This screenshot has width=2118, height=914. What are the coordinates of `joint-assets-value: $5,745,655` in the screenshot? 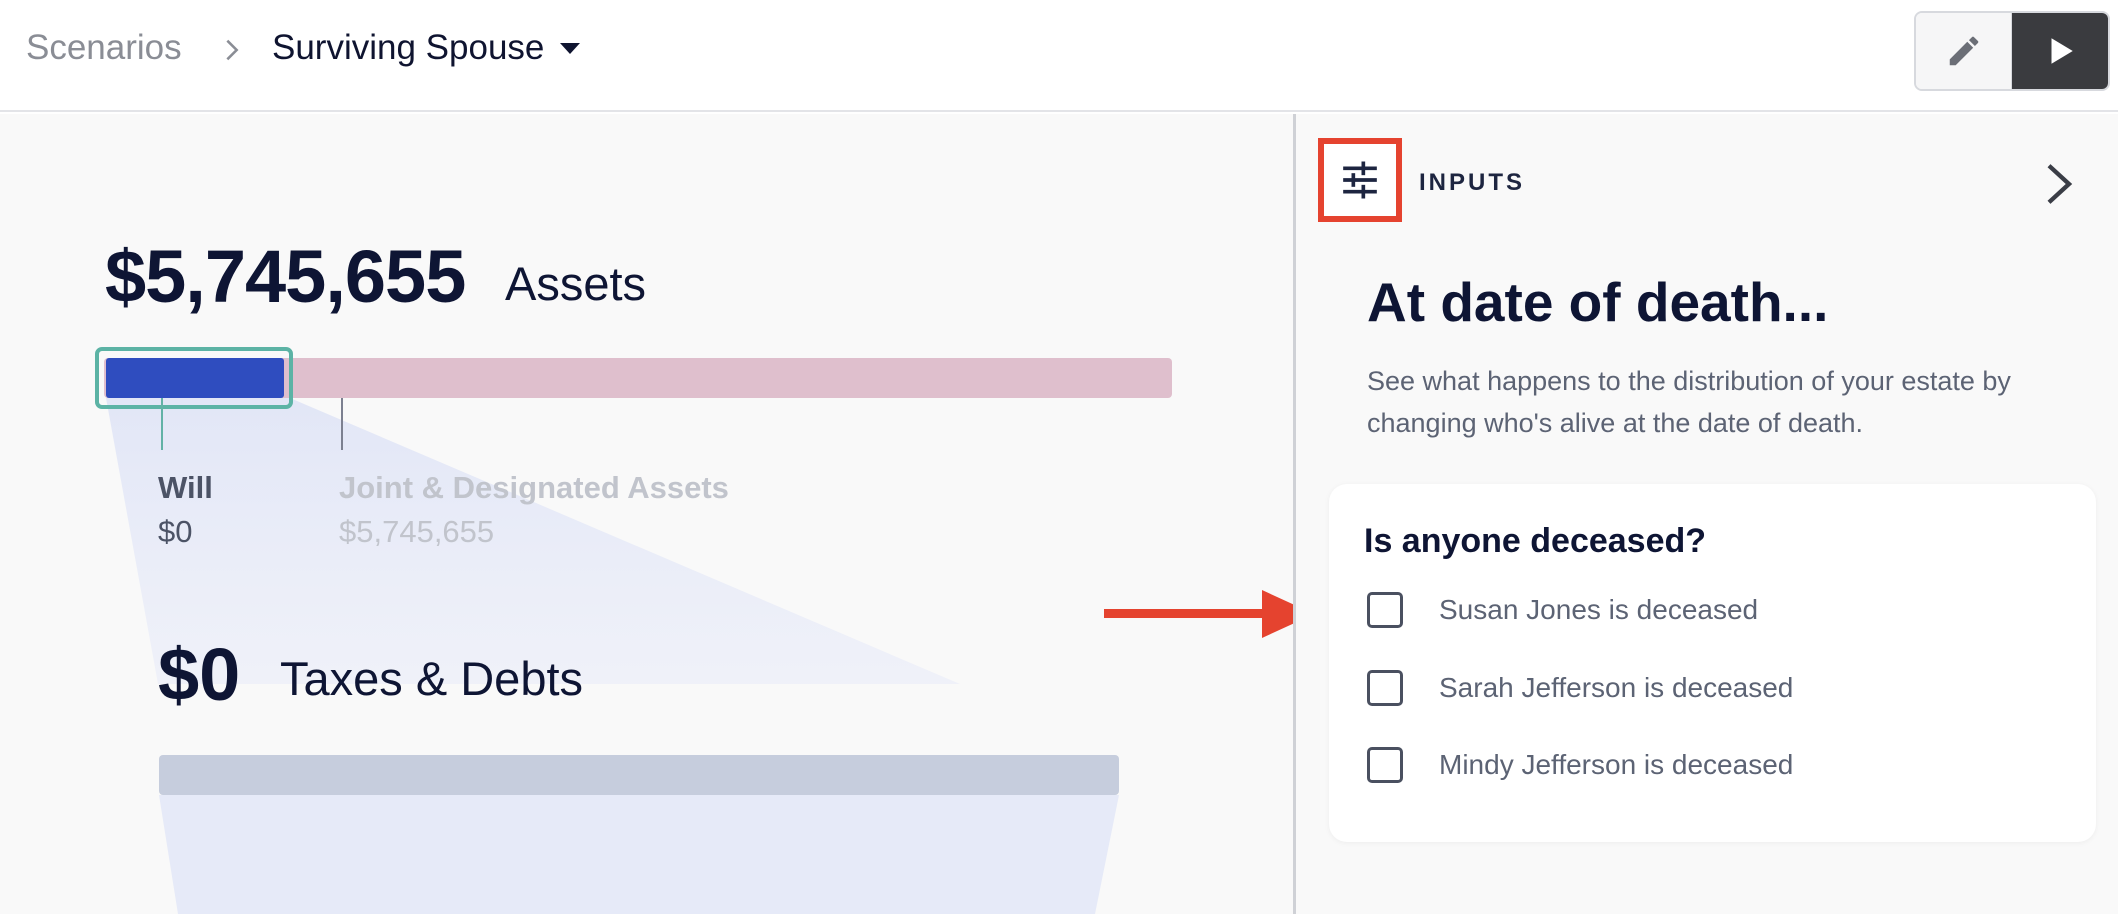 It's located at (417, 531).